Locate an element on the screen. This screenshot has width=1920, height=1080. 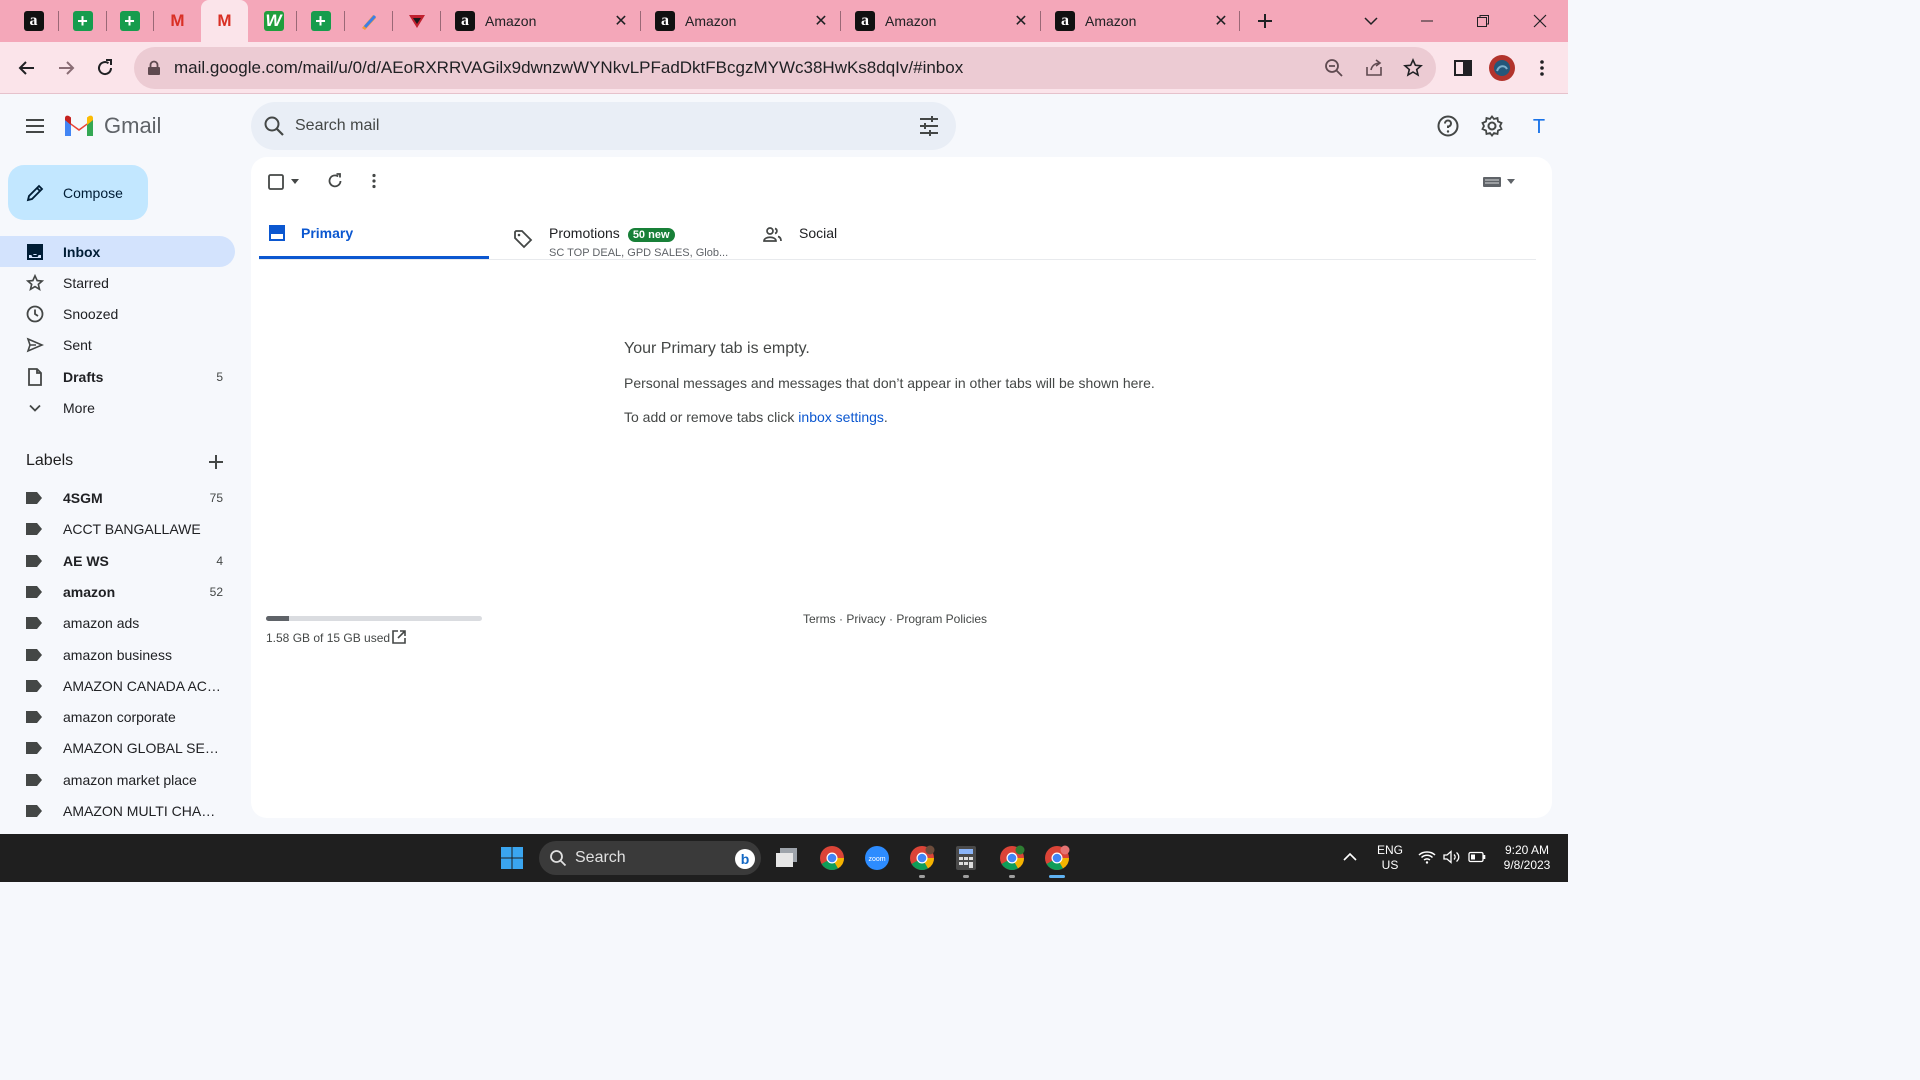
taskbar-chrome-4-active is located at coordinates (1057, 858).